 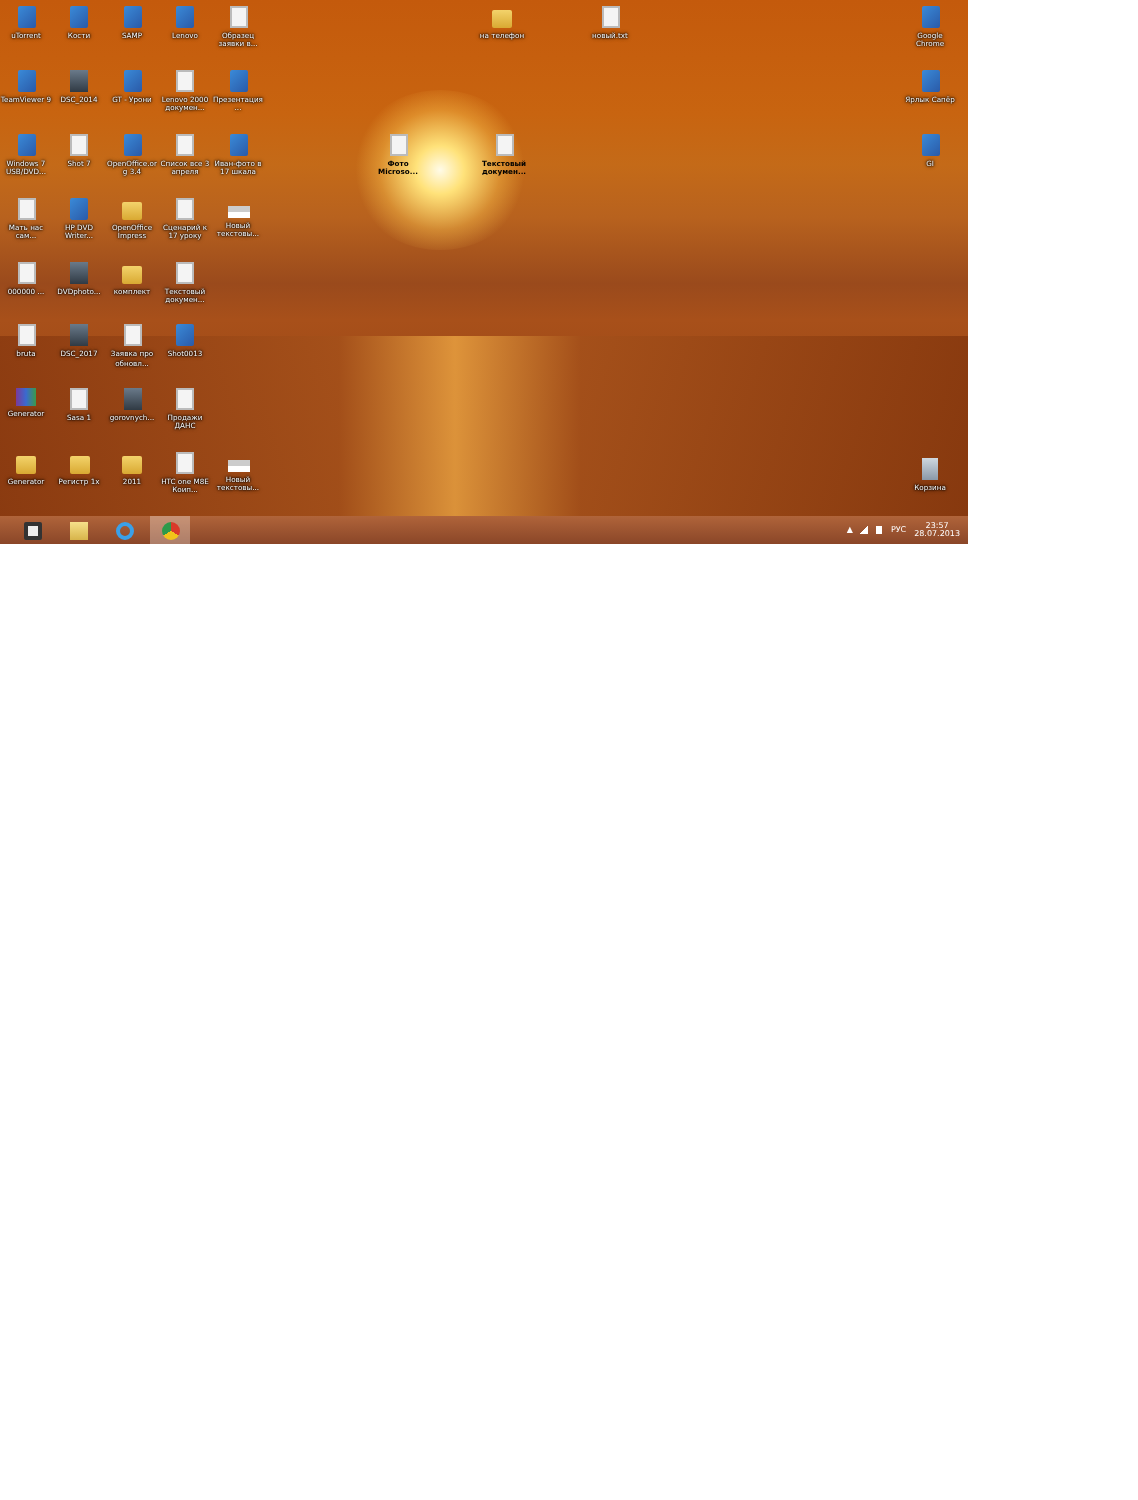 I want to click on signal-icon, so click(x=864, y=530).